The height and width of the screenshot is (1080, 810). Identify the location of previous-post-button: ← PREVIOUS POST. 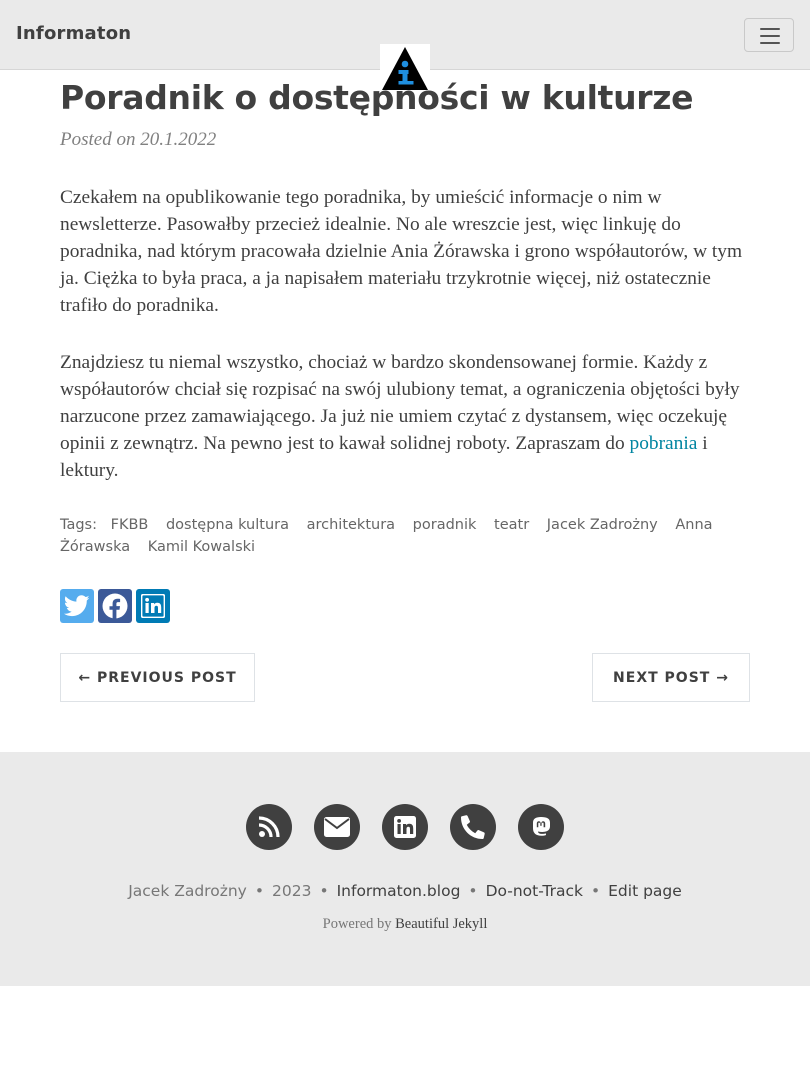
(157, 677).